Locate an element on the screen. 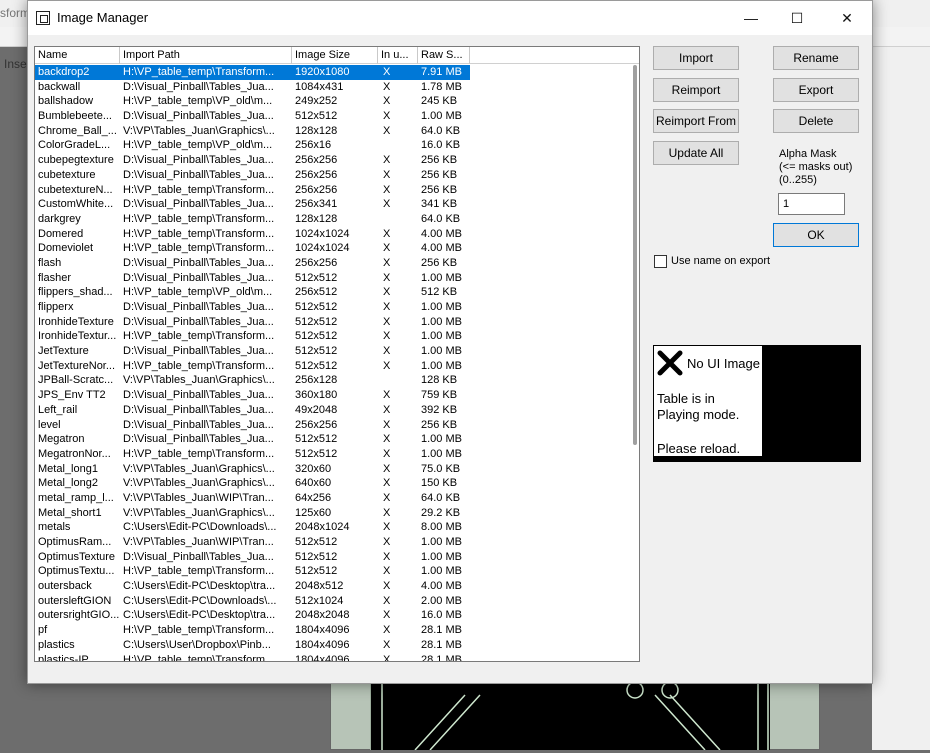 Image resolution: width=930 pixels, height=753 pixels. alpha-mask-hint: (<= masks out) is located at coordinates (816, 167).